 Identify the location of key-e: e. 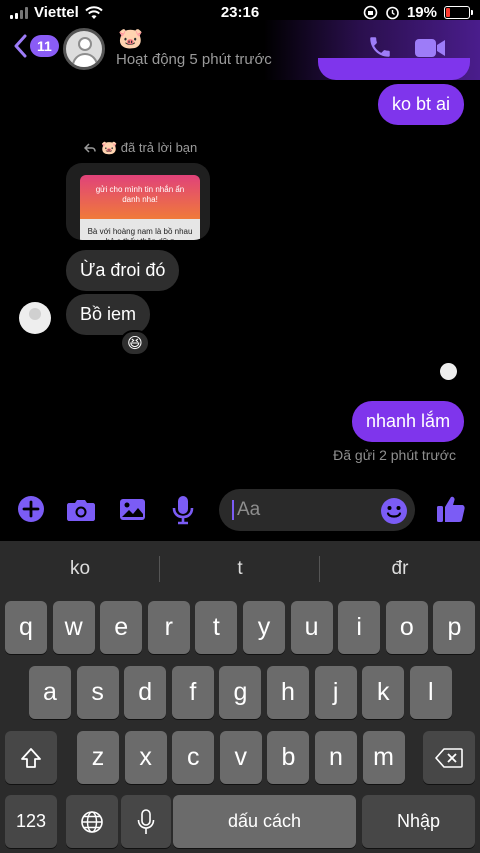
(121, 627).